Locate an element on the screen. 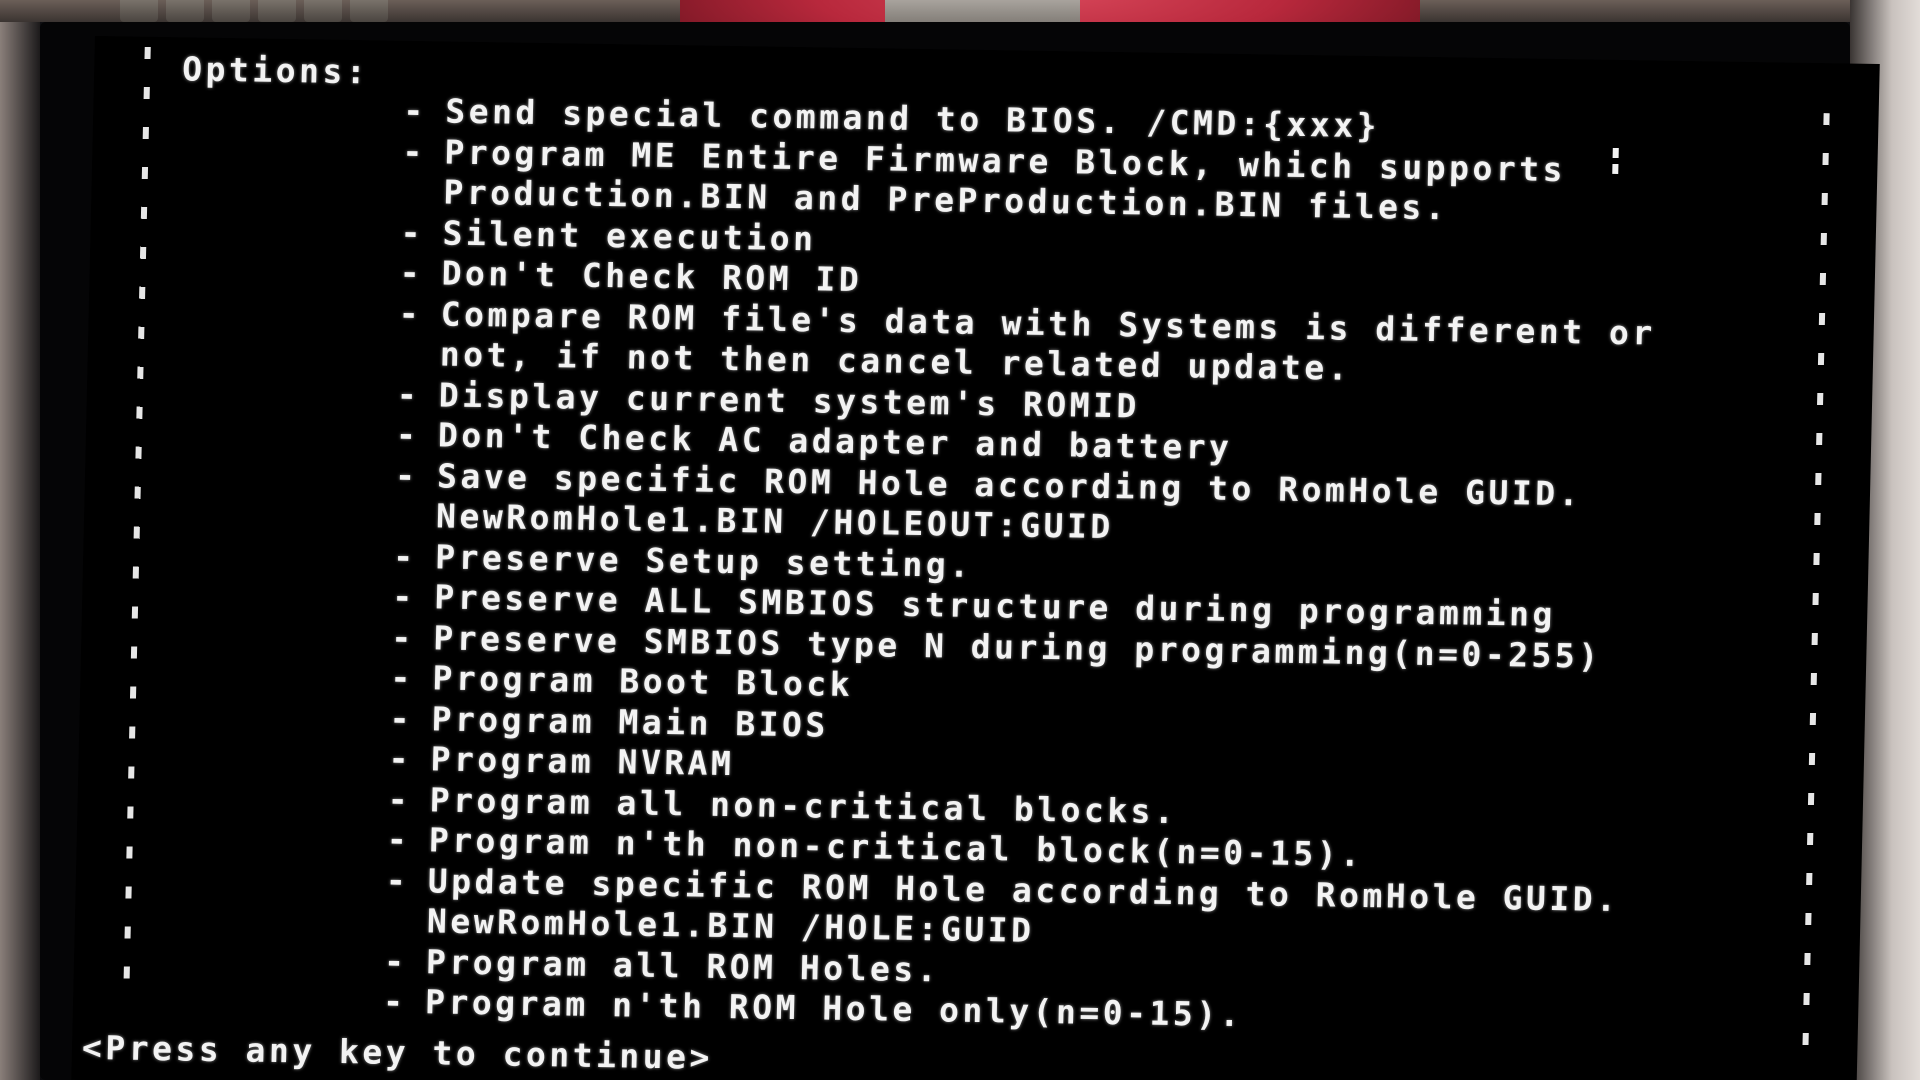 The width and height of the screenshot is (1920, 1080). option-row: /B-Program Boot Block is located at coordinates (466, 678).